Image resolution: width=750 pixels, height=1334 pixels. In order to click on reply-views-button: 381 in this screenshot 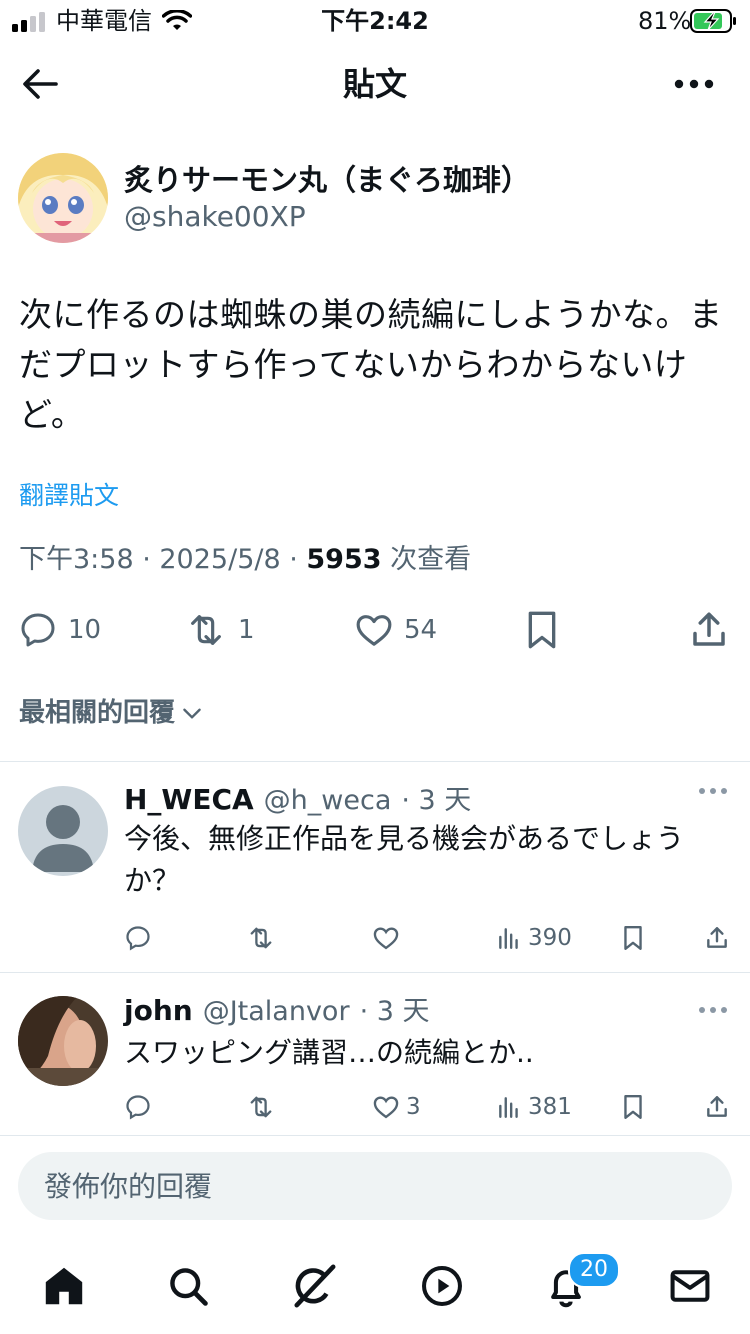, I will do `click(534, 1107)`.